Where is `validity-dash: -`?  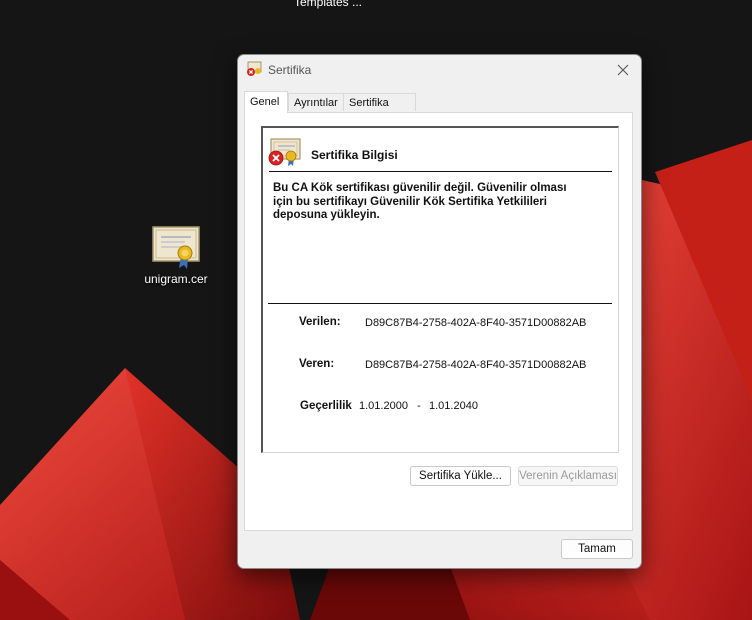 validity-dash: - is located at coordinates (419, 406).